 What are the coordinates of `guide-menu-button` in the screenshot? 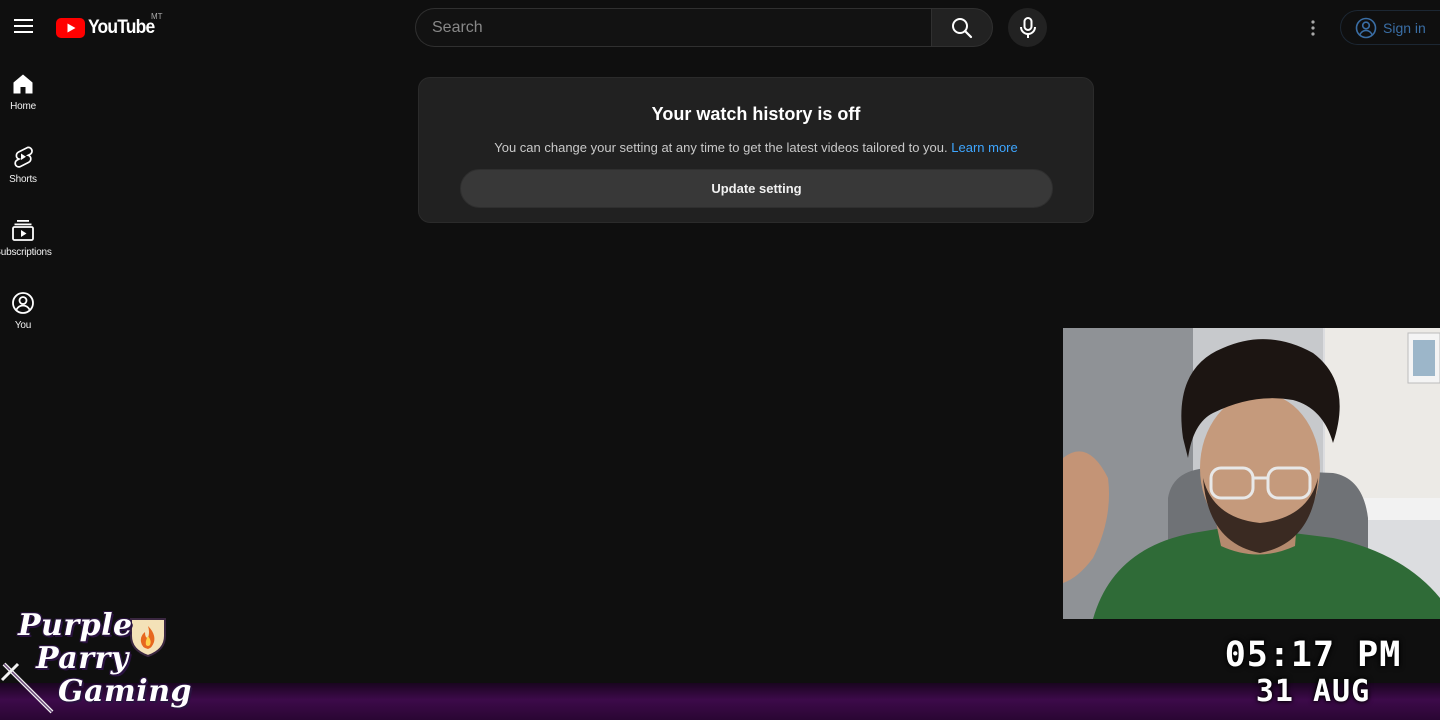 It's located at (24, 26).